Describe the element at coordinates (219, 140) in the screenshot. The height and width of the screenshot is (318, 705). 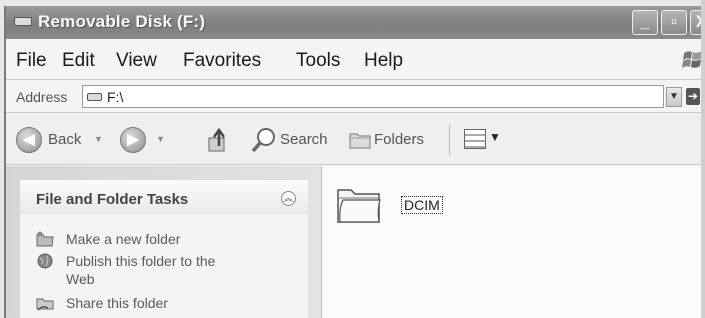
I see `folder-up-icon` at that location.